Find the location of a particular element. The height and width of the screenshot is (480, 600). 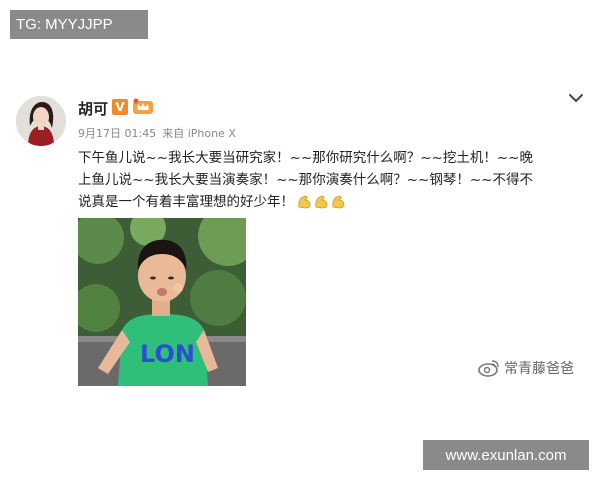

post-photo: LON is located at coordinates (162, 302).